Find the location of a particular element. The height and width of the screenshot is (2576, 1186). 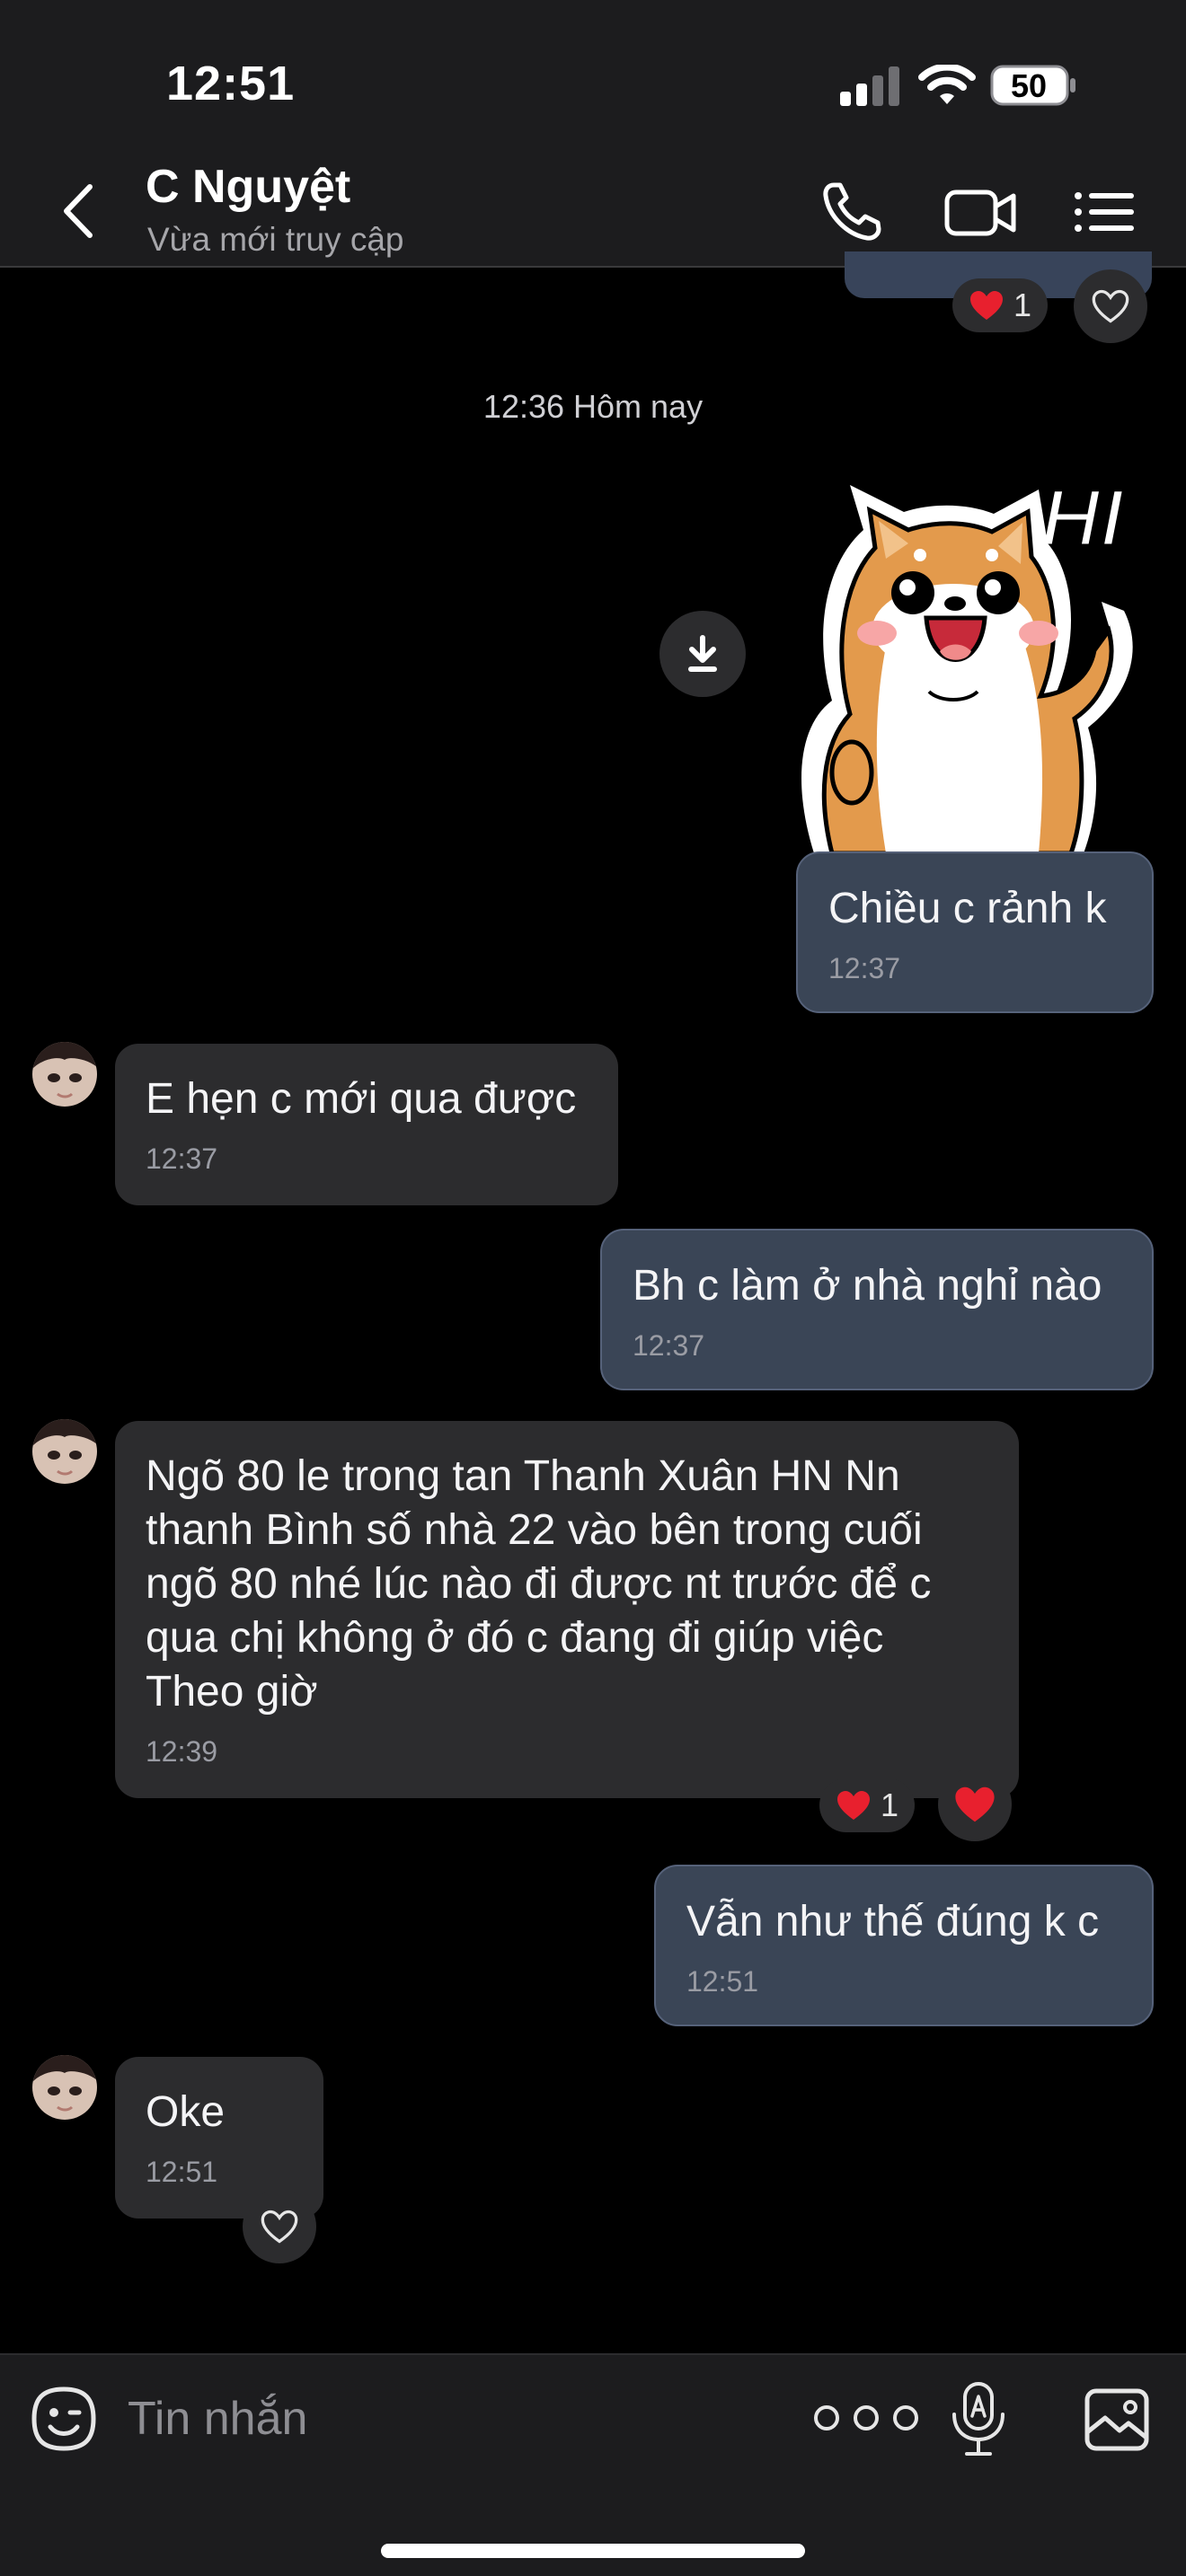

cellular-signal-icon is located at coordinates (869, 86).